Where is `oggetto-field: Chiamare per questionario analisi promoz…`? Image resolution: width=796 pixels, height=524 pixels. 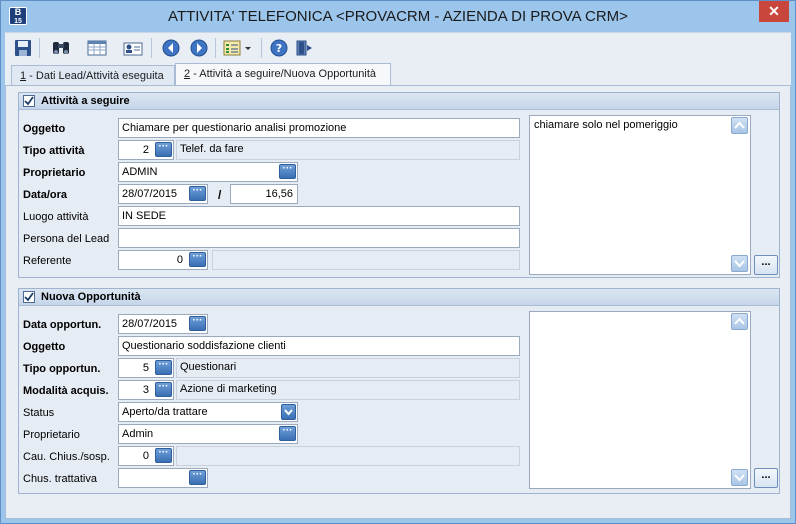 oggetto-field: Chiamare per questionario analisi promoz… is located at coordinates (319, 128).